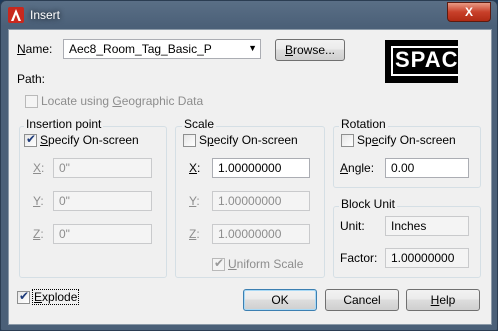 The width and height of the screenshot is (498, 331). Describe the element at coordinates (30, 139) in the screenshot. I see `insertion-specify-checkbox` at that location.